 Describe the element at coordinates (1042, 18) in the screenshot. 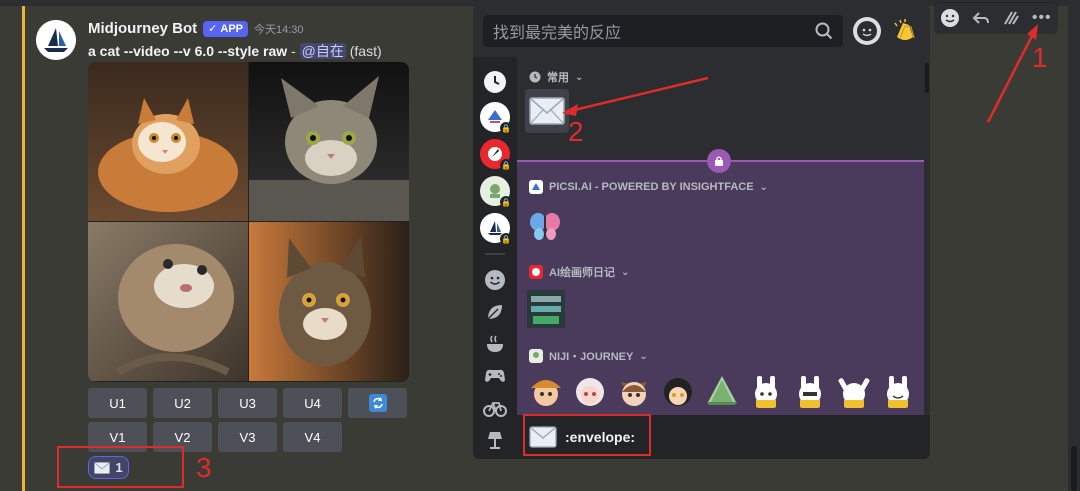

I see `more-options-button: •••` at that location.